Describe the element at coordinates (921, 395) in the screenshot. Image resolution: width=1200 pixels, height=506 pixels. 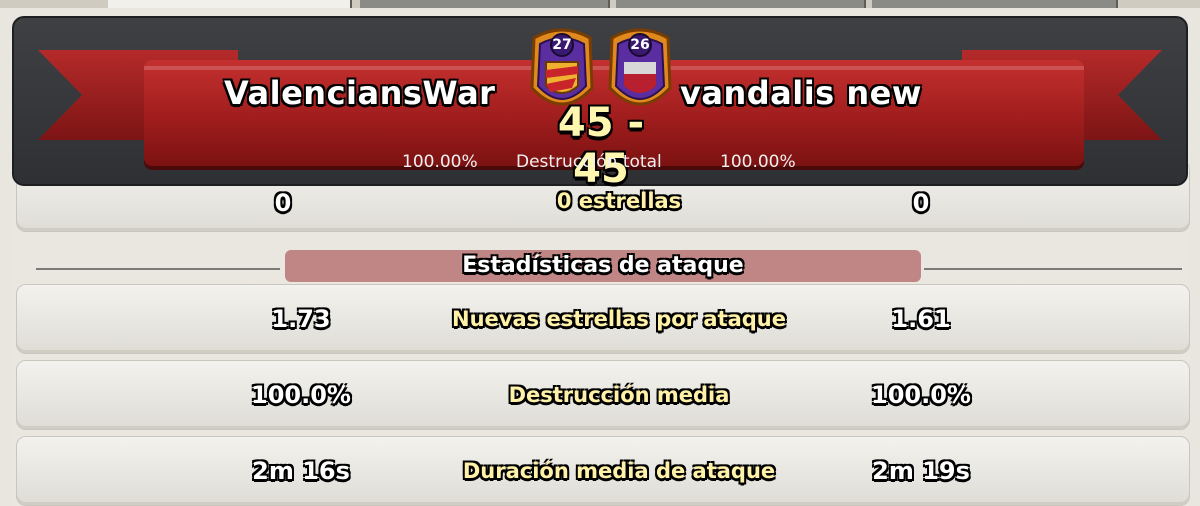
I see `stat-right-value: 100.0%` at that location.